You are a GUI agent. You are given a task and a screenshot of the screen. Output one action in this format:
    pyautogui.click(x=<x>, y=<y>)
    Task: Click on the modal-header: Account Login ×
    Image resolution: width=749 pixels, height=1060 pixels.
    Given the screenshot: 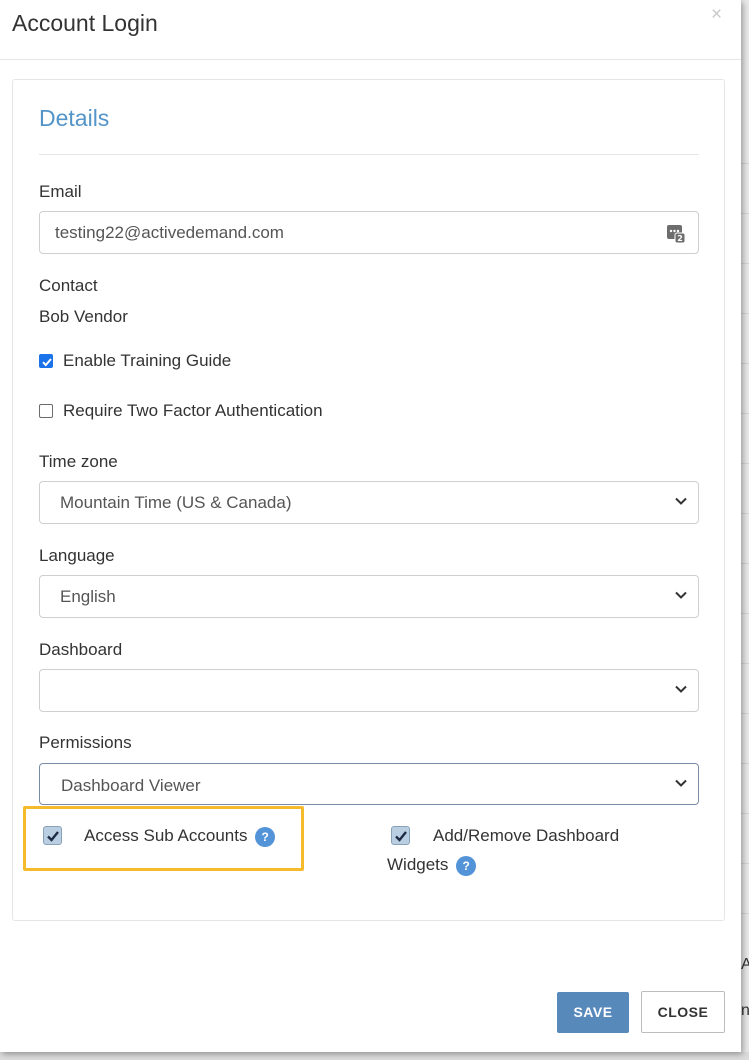 What is the action you would take?
    pyautogui.click(x=370, y=30)
    